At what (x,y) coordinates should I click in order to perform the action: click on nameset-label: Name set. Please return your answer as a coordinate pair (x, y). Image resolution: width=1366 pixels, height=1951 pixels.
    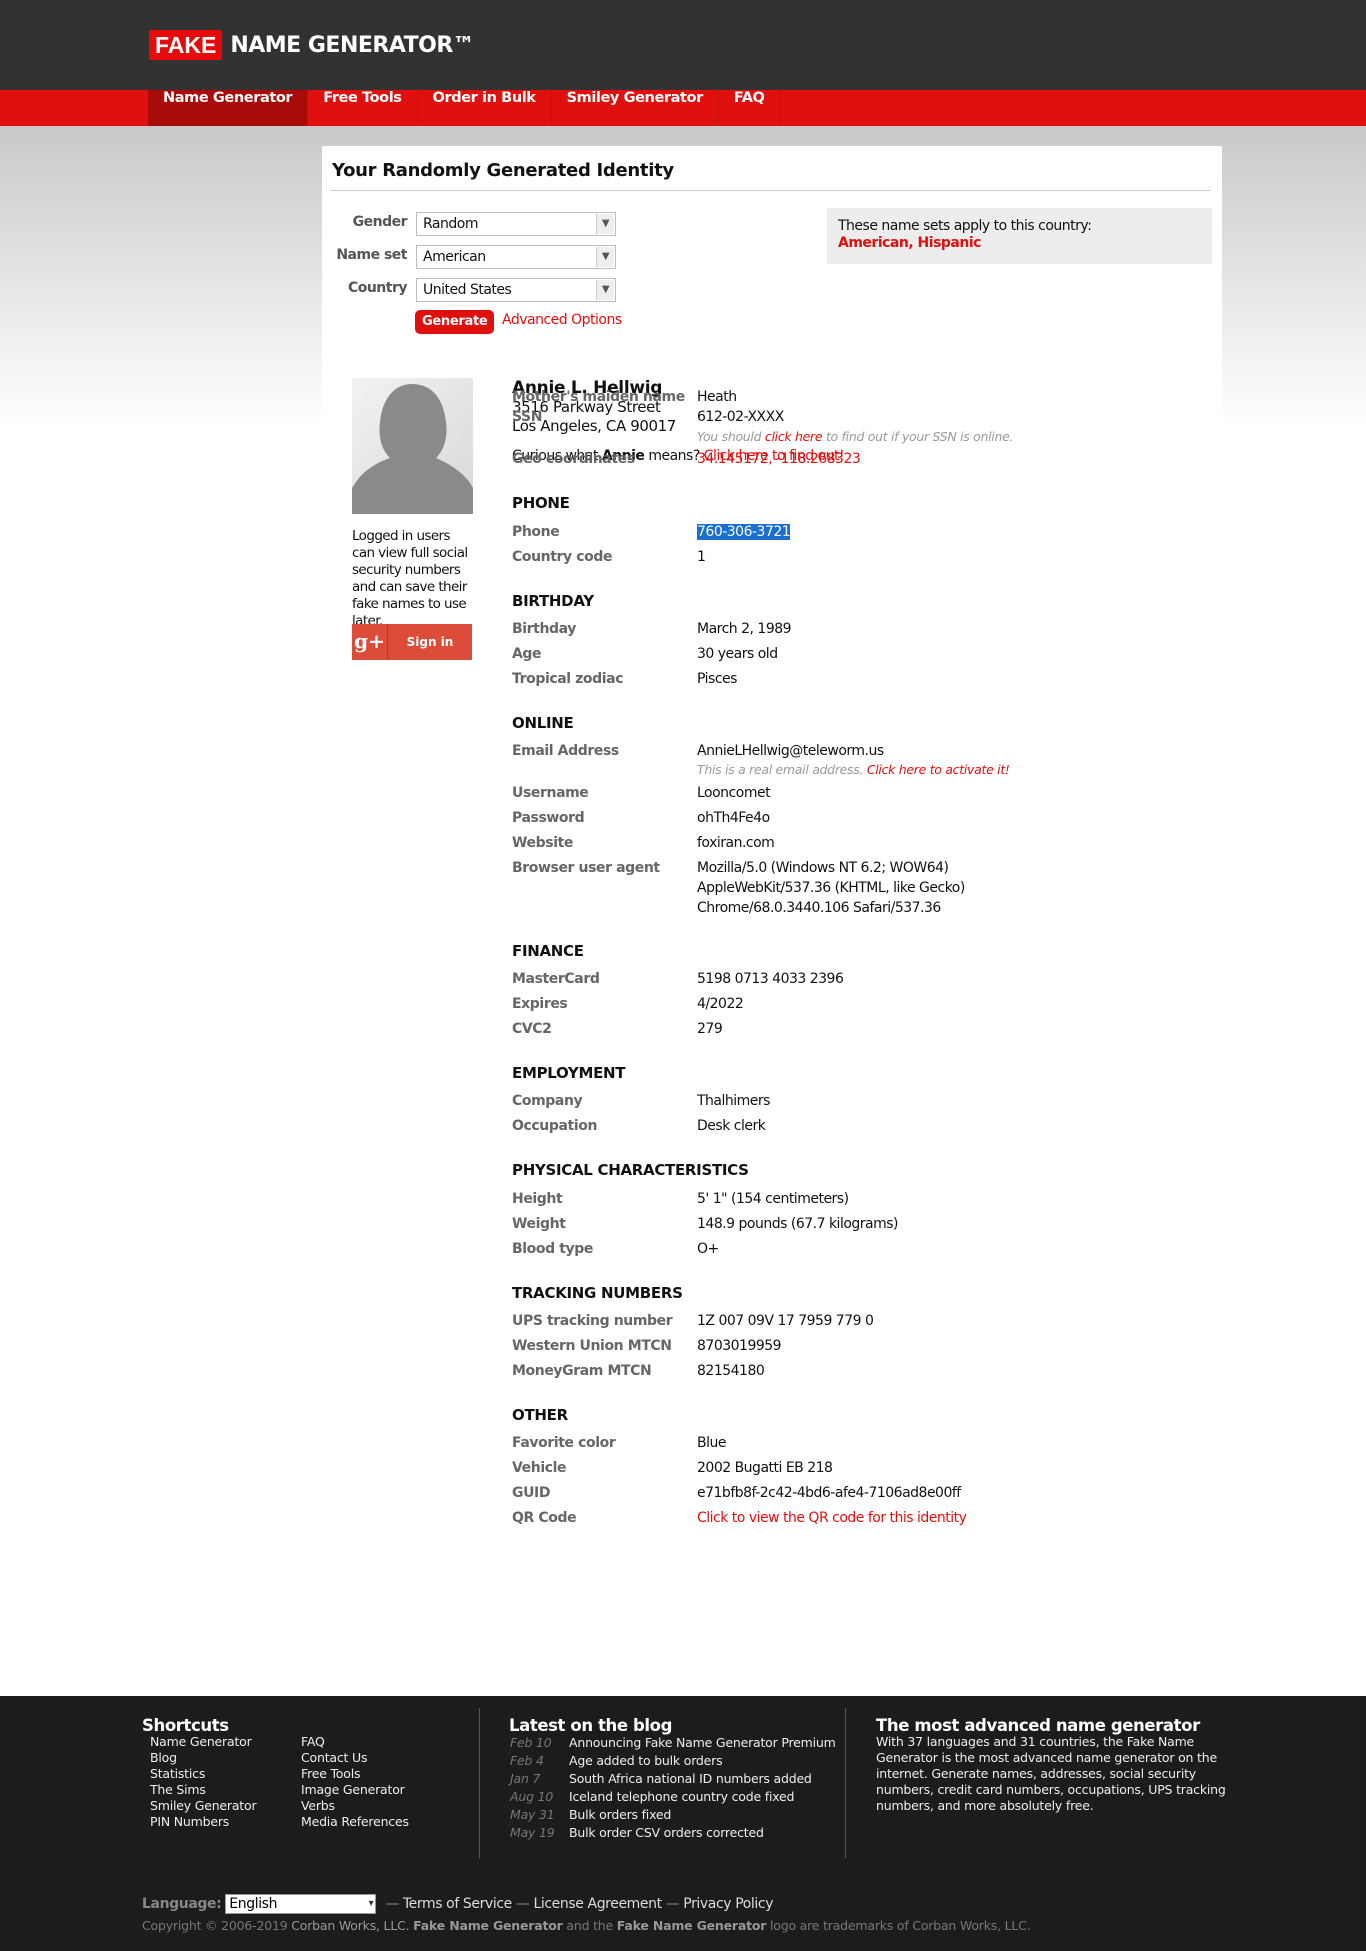
    Looking at the image, I should click on (371, 255).